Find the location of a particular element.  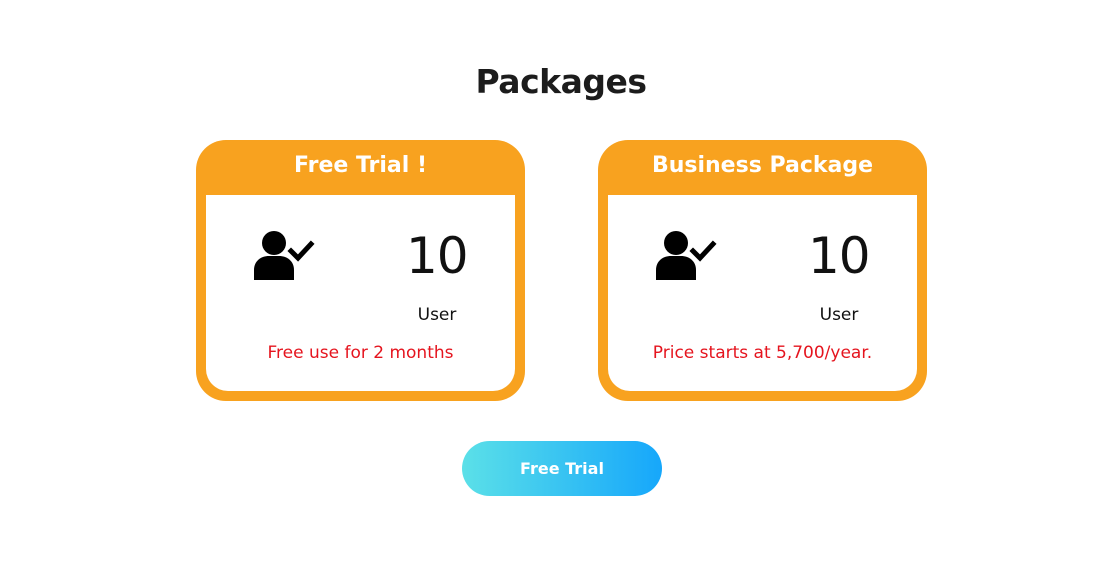

package-title: Business Package is located at coordinates (762, 165).